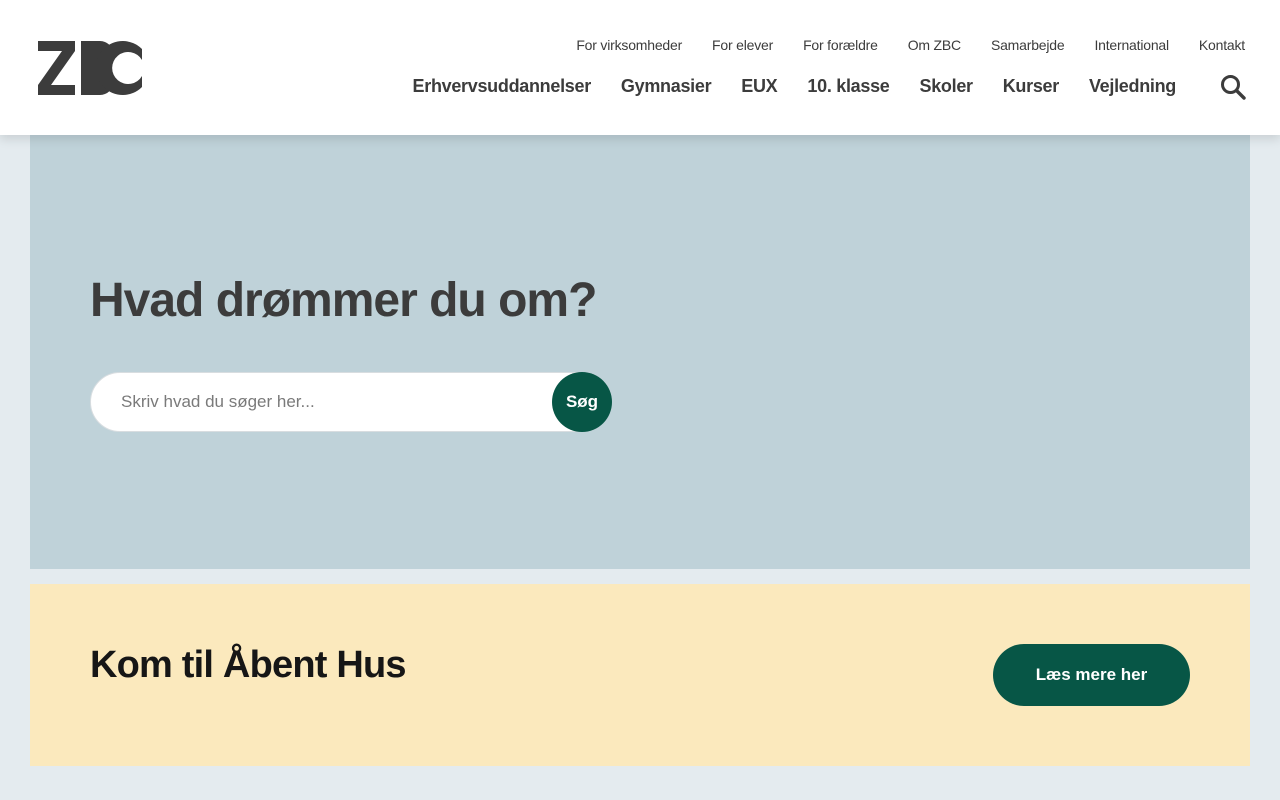  What do you see at coordinates (343, 300) in the screenshot?
I see `hero-title: Hvad drømmer du om?` at bounding box center [343, 300].